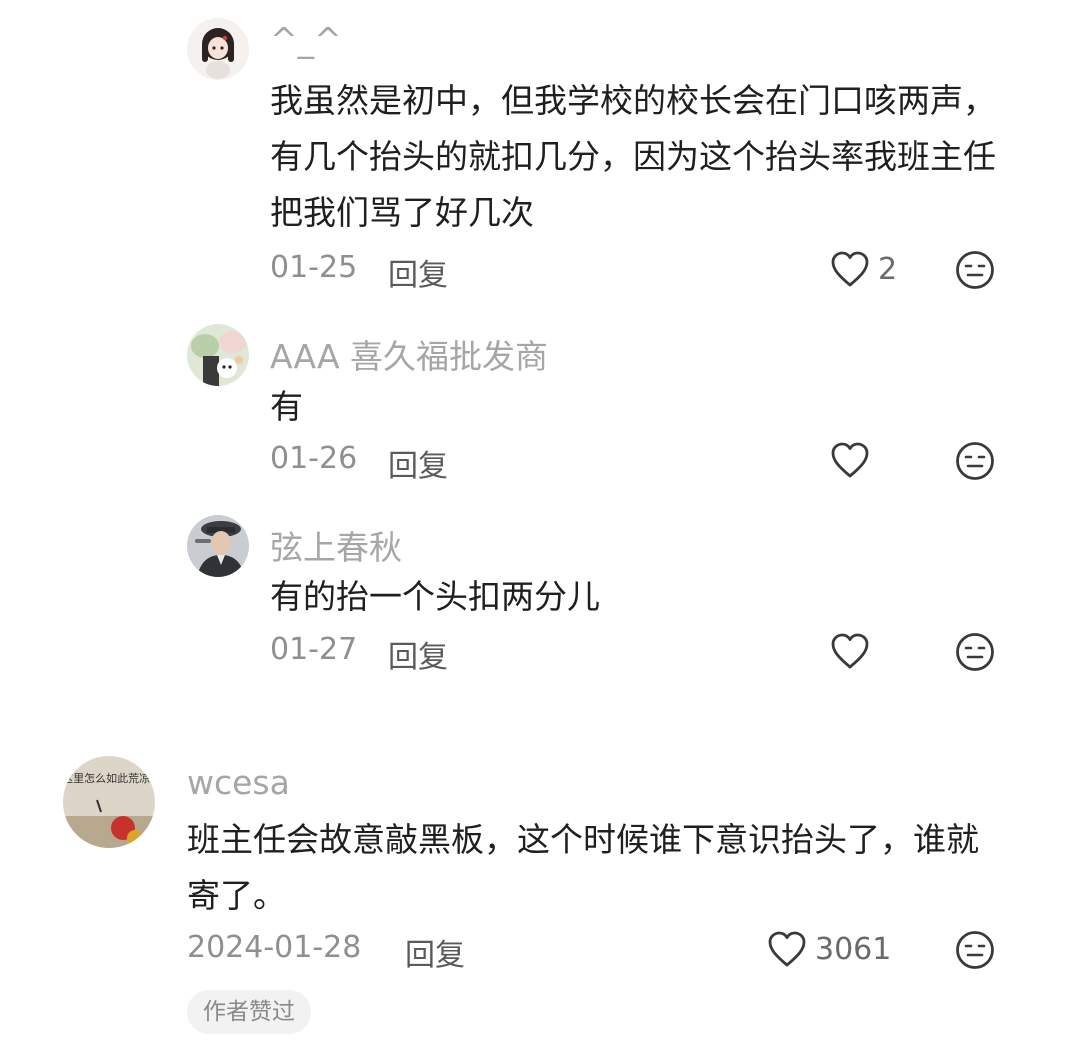 This screenshot has width=1080, height=1063. What do you see at coordinates (336, 545) in the screenshot?
I see `comment-author: 弦上春秋` at bounding box center [336, 545].